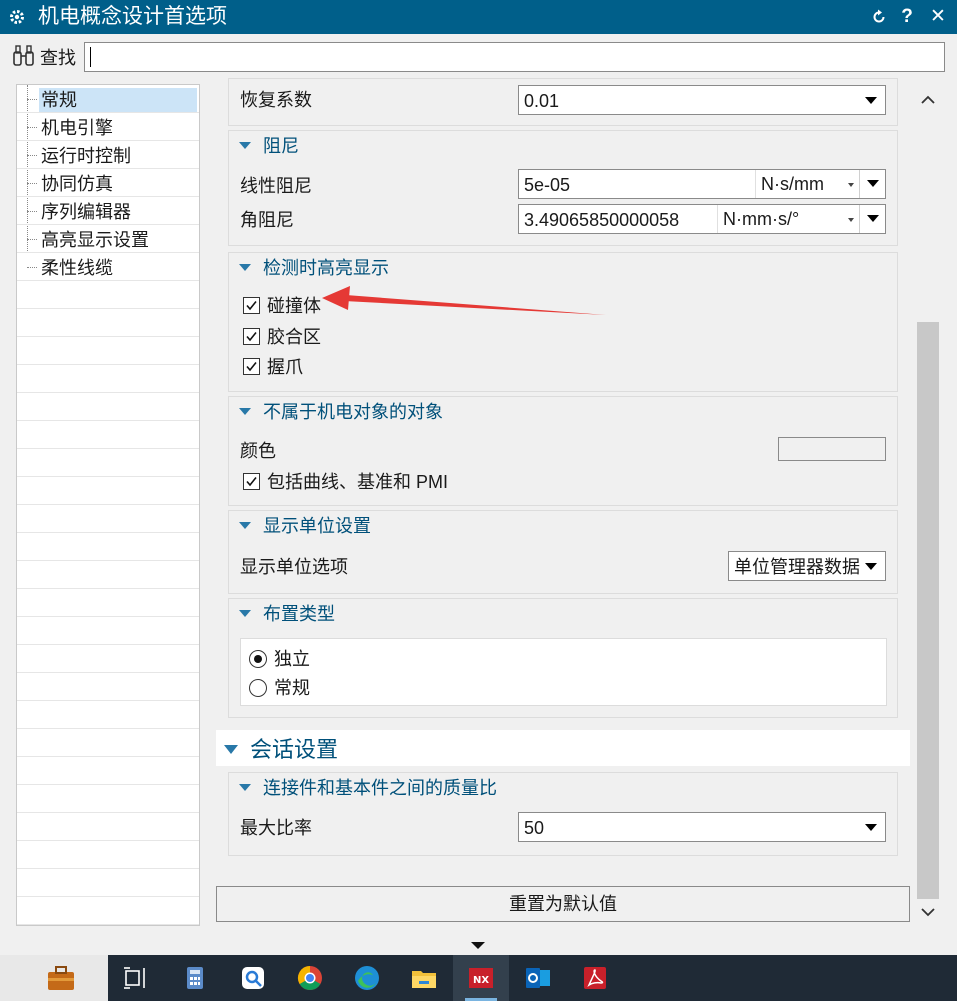 Image resolution: width=957 pixels, height=1001 pixels. I want to click on tree-item-sequence-editor: 序列编辑器, so click(108, 211).